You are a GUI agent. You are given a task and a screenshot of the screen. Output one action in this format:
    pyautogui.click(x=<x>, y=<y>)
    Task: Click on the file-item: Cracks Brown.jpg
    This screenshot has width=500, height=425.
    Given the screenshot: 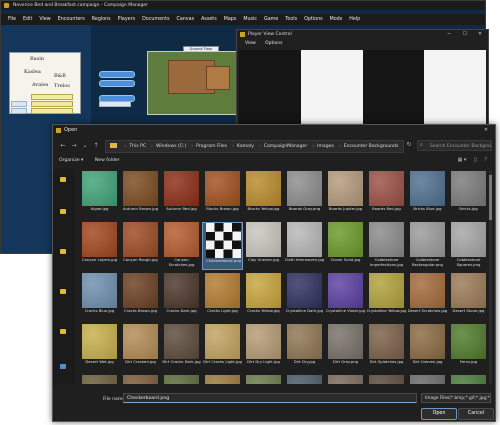 What is the action you would take?
    pyautogui.click(x=140, y=297)
    